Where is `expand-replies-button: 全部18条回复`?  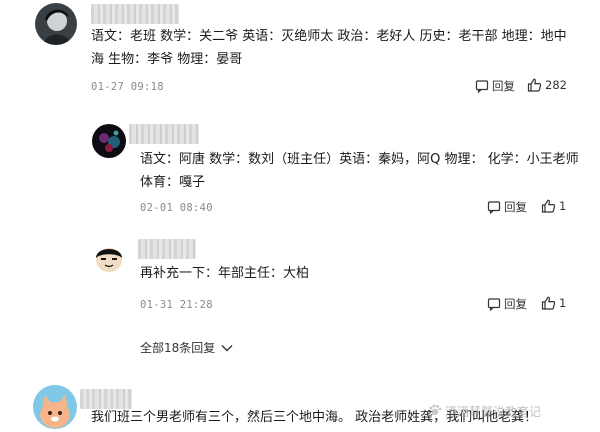
expand-replies-button: 全部18条回复 is located at coordinates (186, 347).